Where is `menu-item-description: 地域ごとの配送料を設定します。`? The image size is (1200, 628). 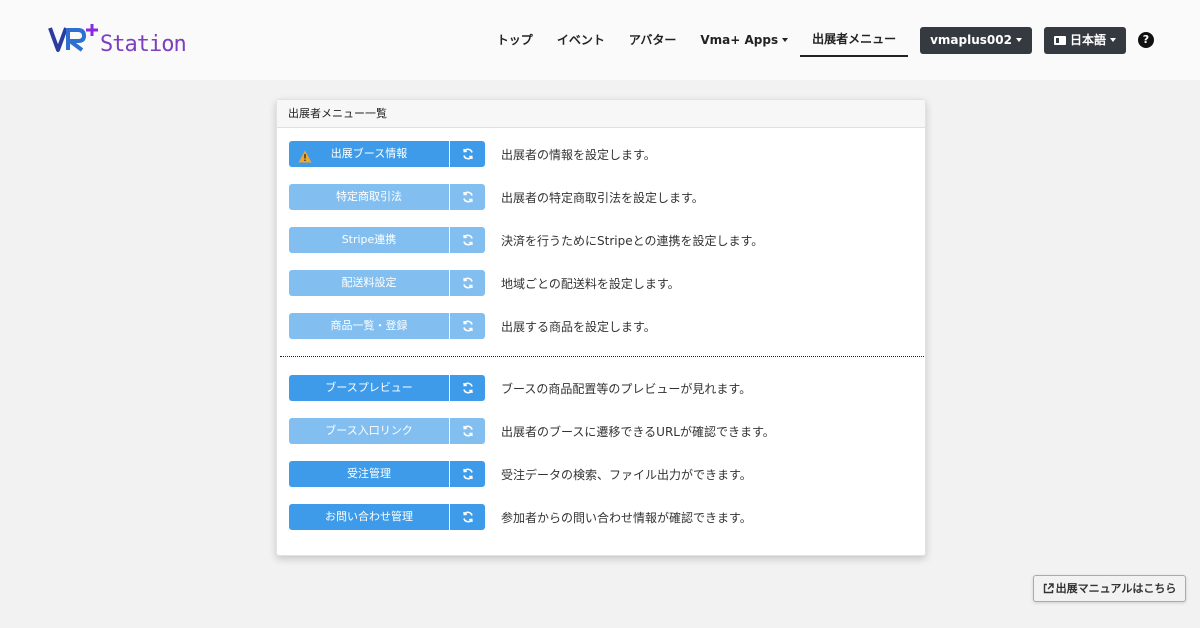
menu-item-description: 地域ごとの配送料を設定します。 is located at coordinates (590, 283).